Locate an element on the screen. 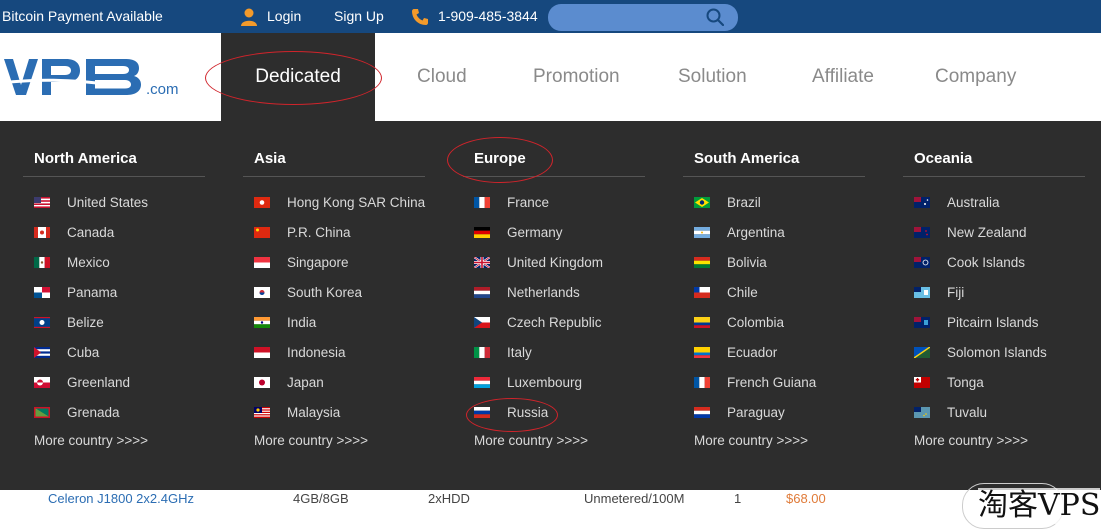 The height and width of the screenshot is (529, 1101). watermark-text: 淘客VPS is located at coordinates (1039, 506).